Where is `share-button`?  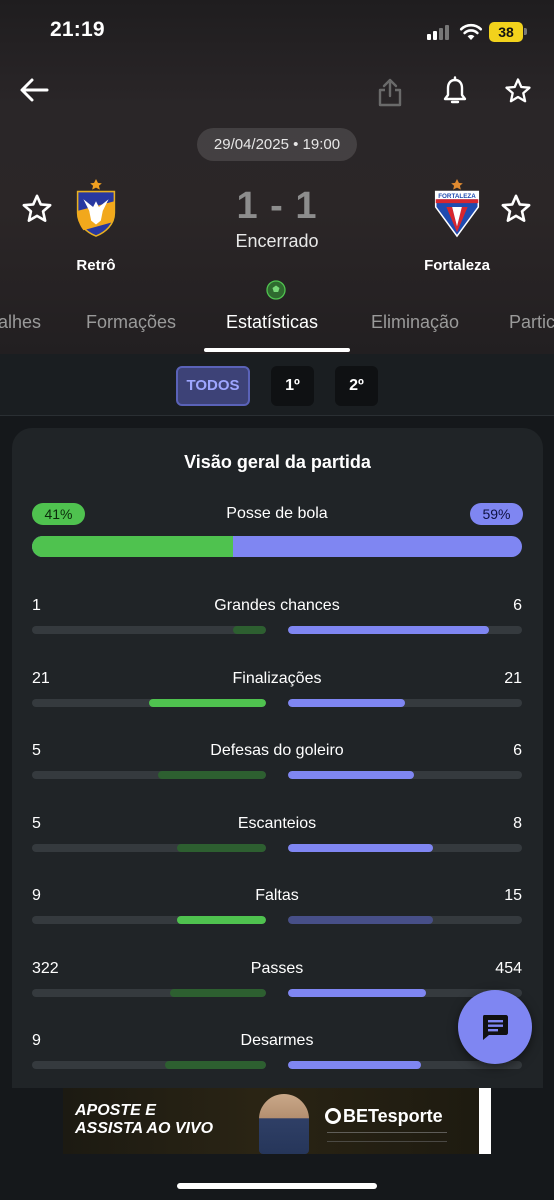
share-button is located at coordinates (390, 92).